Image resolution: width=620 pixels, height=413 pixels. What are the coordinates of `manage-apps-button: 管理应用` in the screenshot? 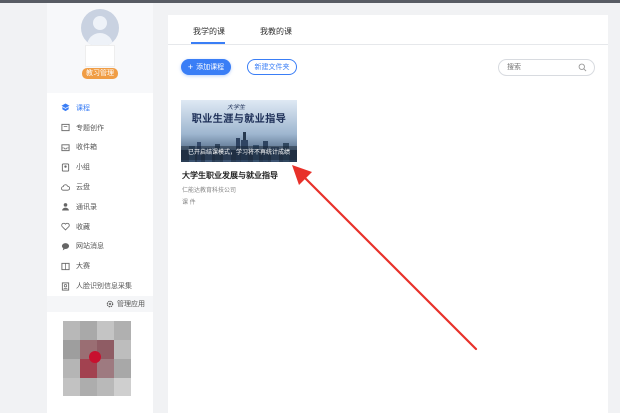 It's located at (100, 304).